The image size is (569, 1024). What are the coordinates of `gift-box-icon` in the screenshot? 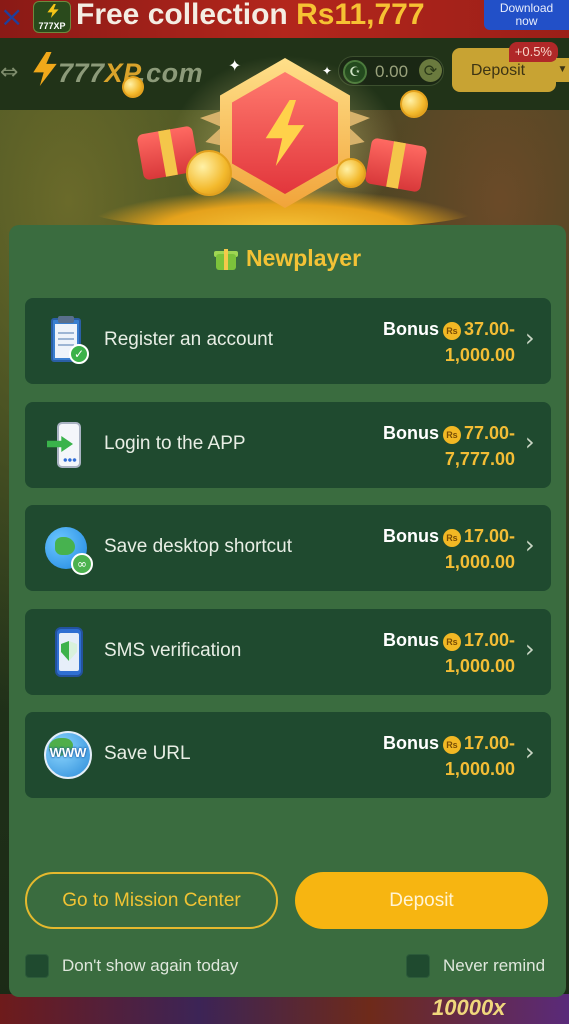 It's located at (396, 165).